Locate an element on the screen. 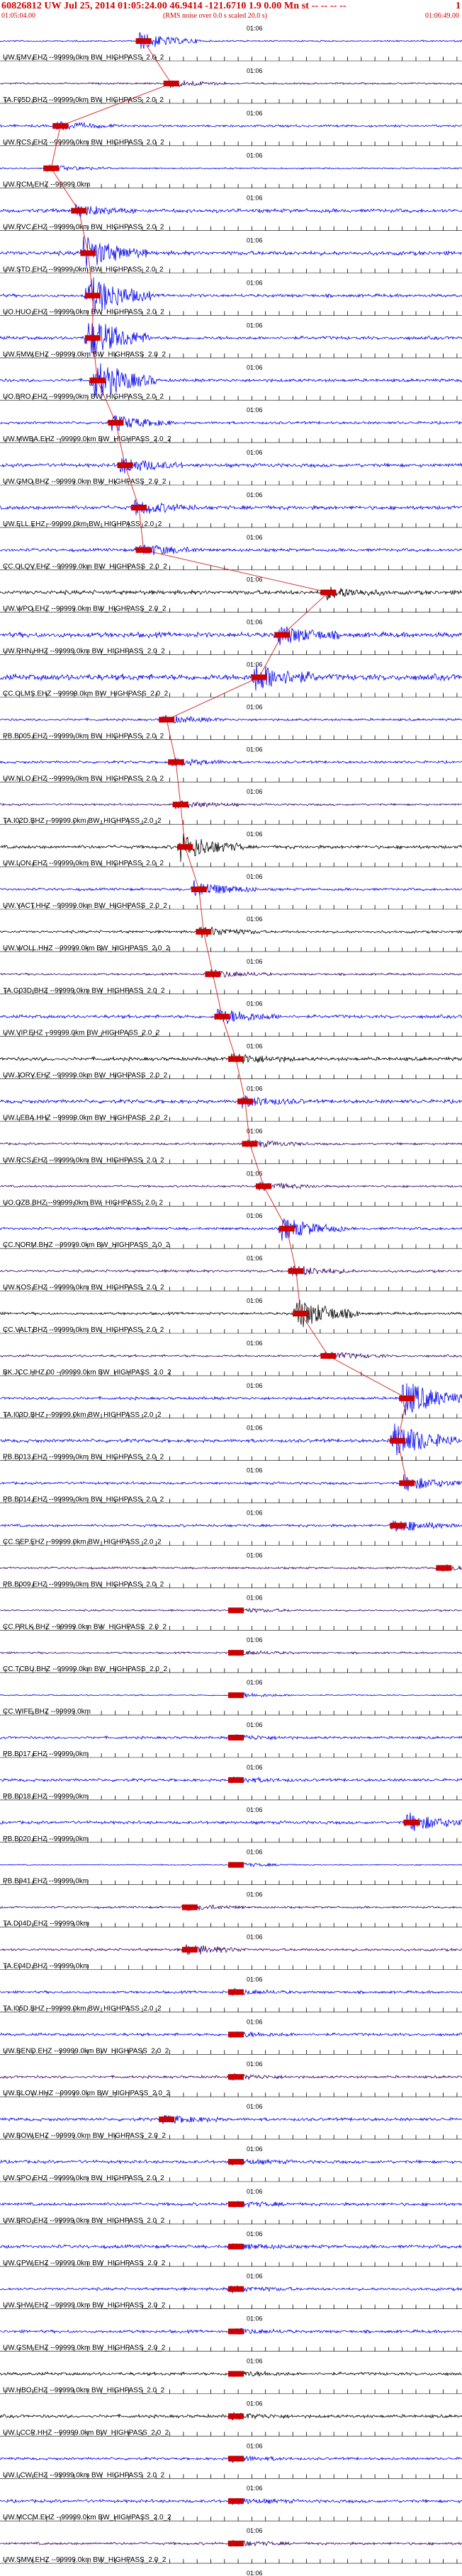 The image size is (462, 2576). station-label: UW.FMW.EHZ --99999.0km BW_HIGHPASS_2.0_2 is located at coordinates (84, 354).